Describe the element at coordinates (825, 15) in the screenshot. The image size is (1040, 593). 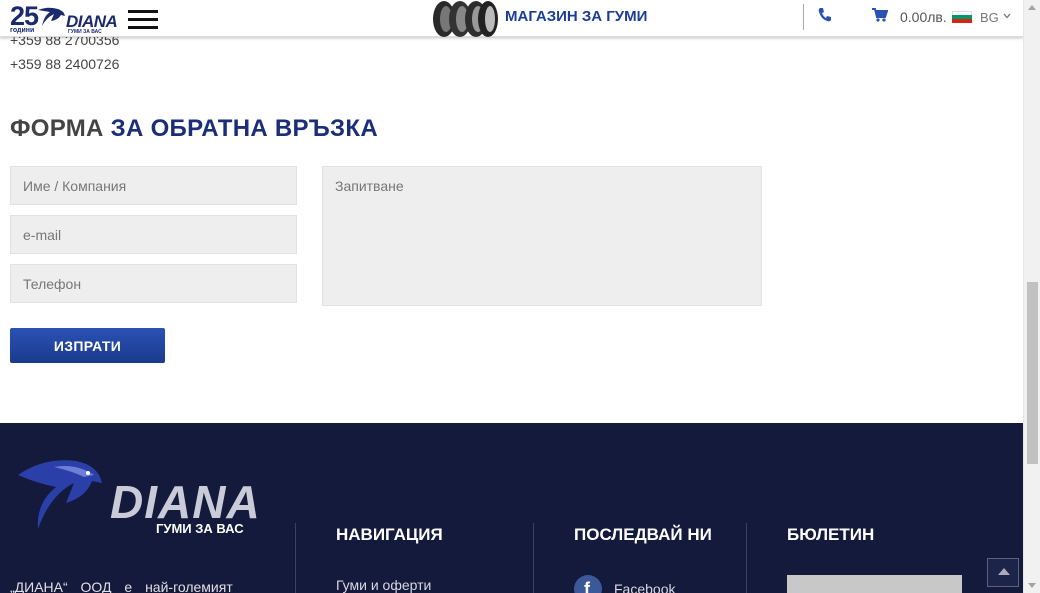
I see `phone-icon` at that location.